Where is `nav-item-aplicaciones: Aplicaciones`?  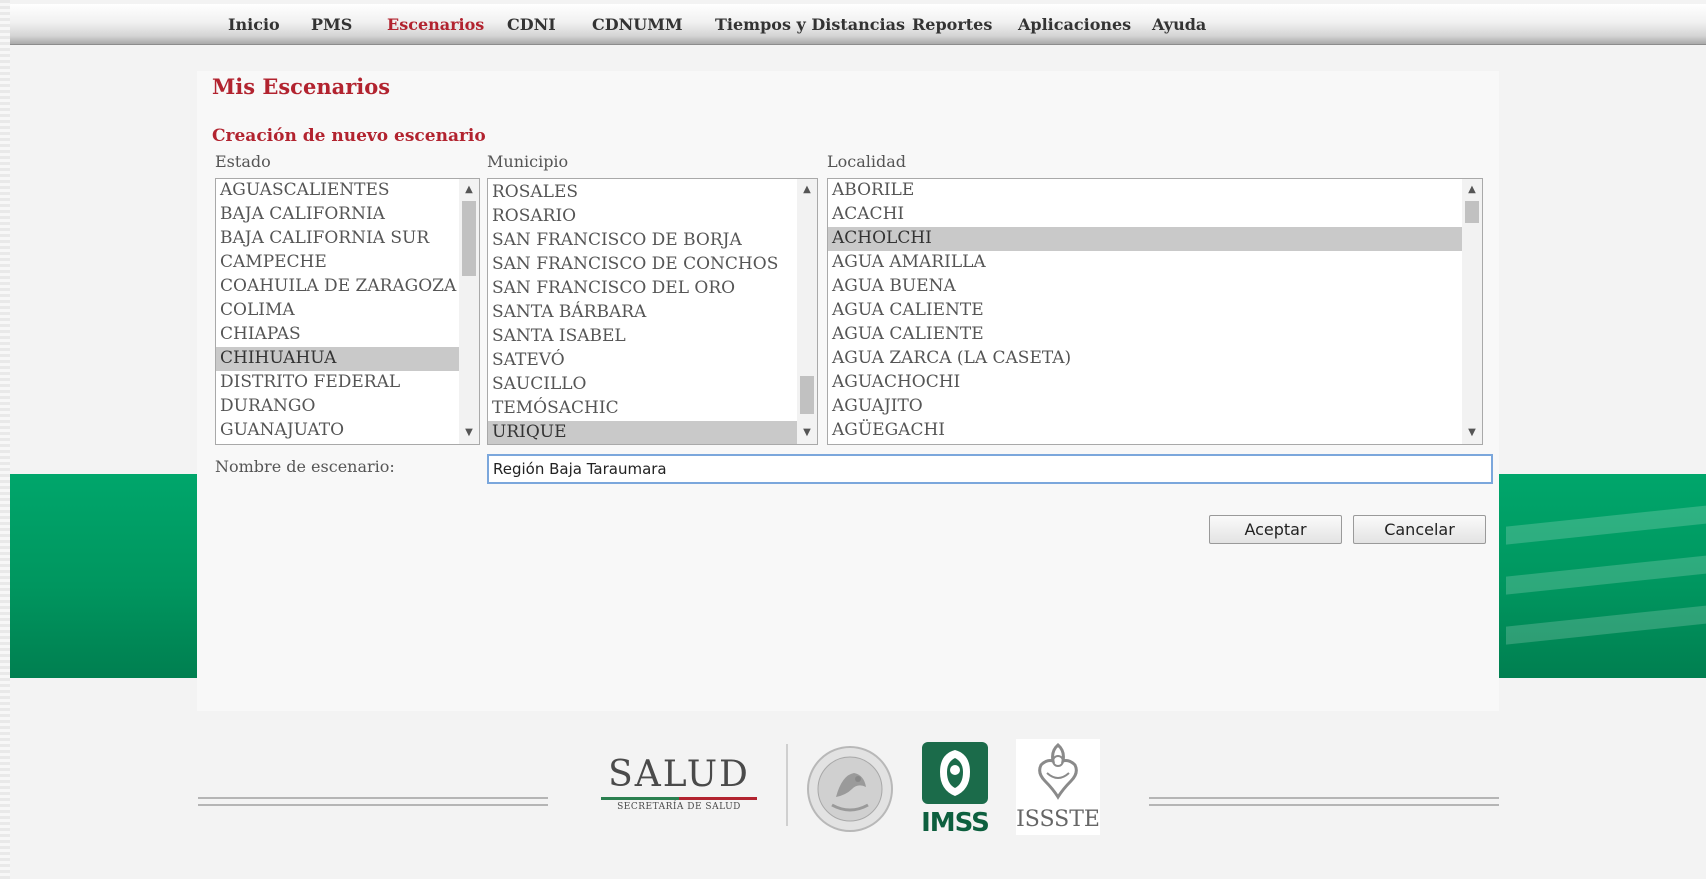
nav-item-aplicaciones: Aplicaciones is located at coordinates (1074, 24).